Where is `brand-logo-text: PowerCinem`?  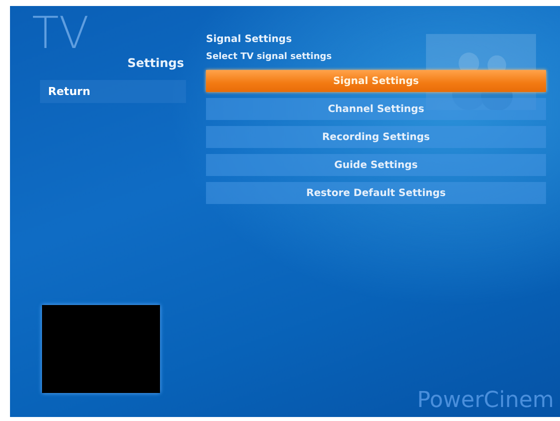 brand-logo-text: PowerCinem is located at coordinates (485, 400).